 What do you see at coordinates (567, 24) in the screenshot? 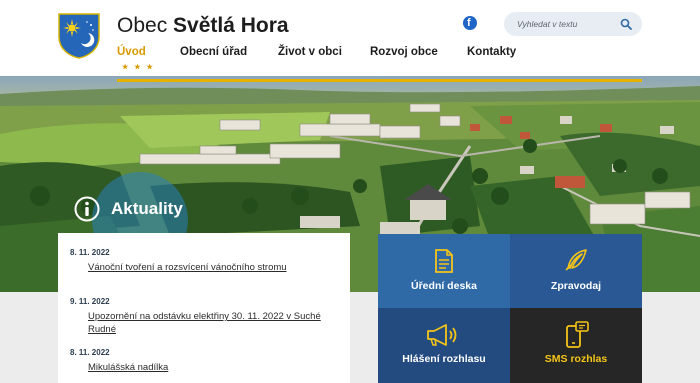
I see `search-input` at bounding box center [567, 24].